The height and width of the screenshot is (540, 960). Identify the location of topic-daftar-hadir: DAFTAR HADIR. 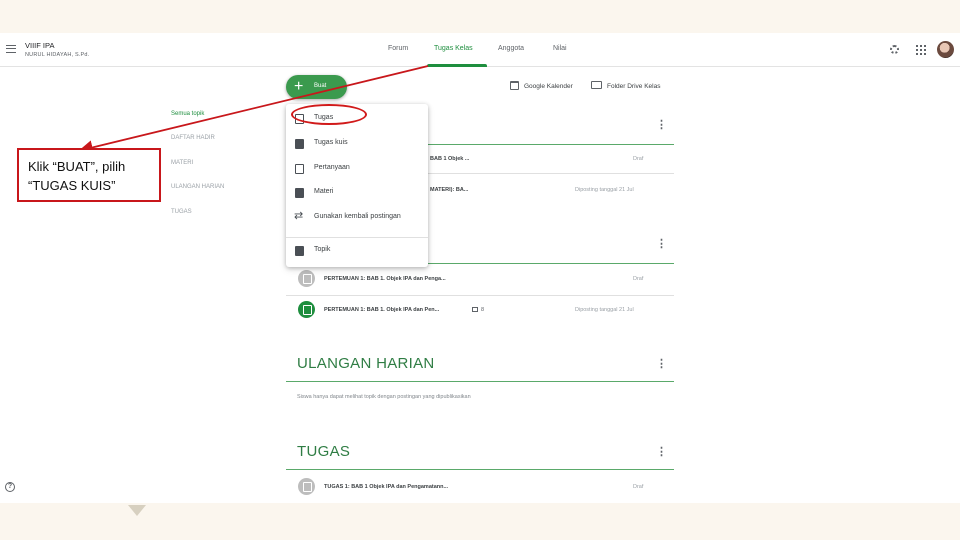
(193, 138).